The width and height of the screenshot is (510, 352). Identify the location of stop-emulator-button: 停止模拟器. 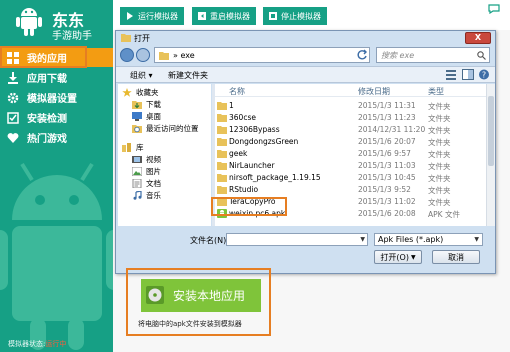
(295, 16).